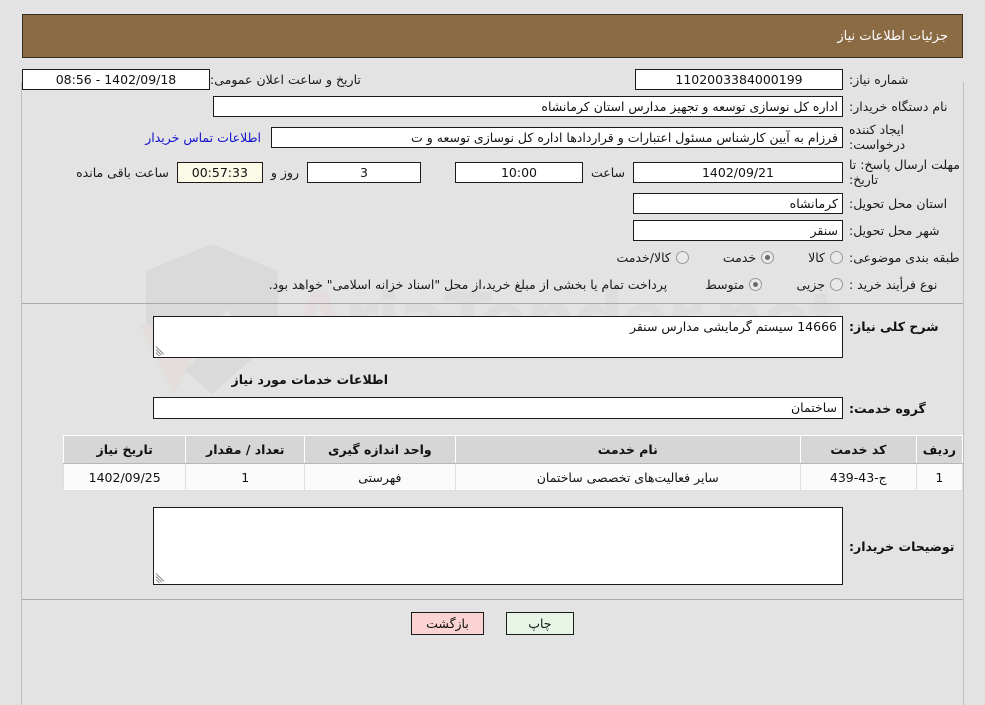  What do you see at coordinates (539, 623) in the screenshot?
I see `print-button: چاپ` at bounding box center [539, 623].